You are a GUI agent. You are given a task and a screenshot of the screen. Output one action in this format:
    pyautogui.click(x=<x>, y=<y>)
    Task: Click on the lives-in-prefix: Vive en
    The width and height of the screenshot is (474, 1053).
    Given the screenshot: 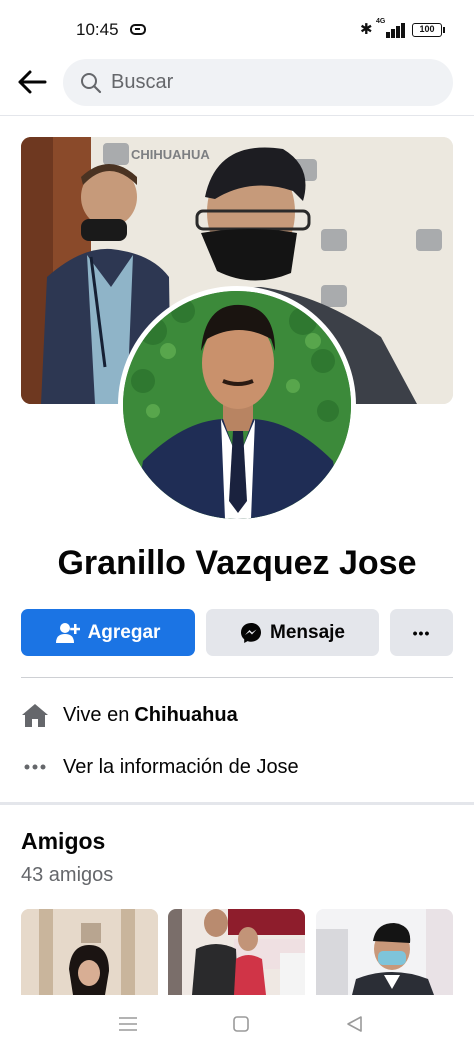 What is the action you would take?
    pyautogui.click(x=96, y=714)
    